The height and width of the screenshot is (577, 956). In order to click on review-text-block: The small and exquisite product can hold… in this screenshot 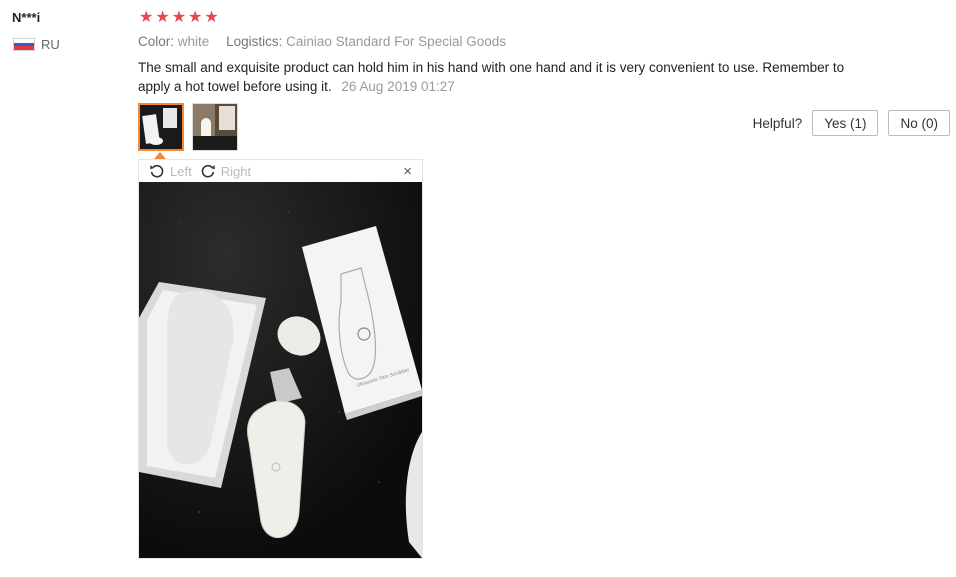, I will do `click(508, 77)`.